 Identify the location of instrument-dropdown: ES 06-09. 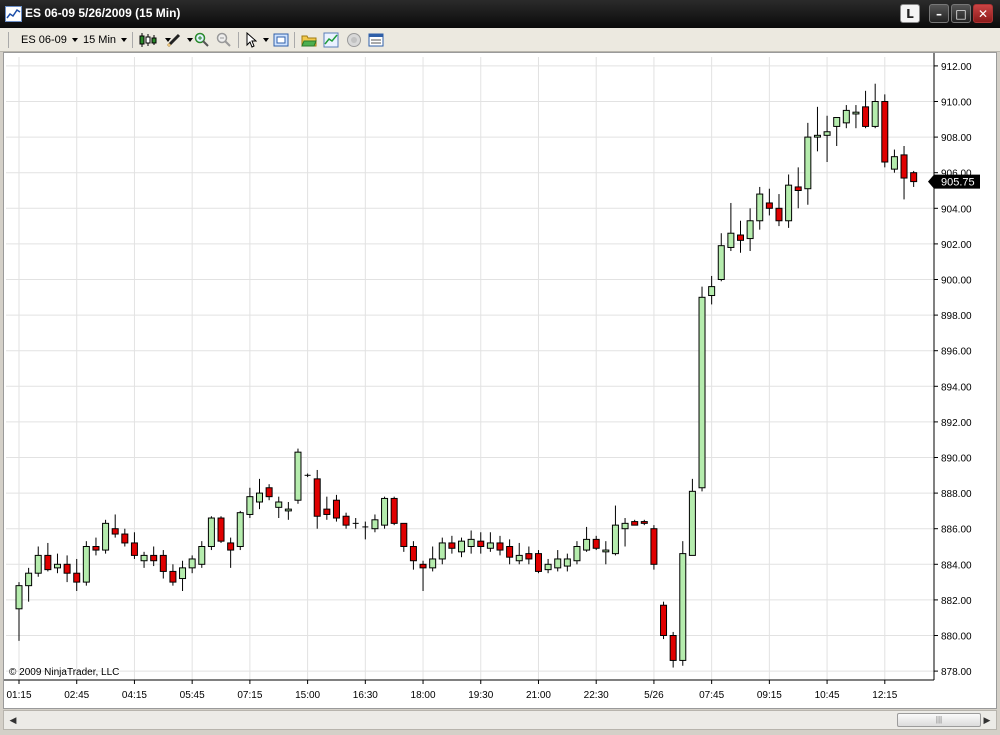
(49, 40).